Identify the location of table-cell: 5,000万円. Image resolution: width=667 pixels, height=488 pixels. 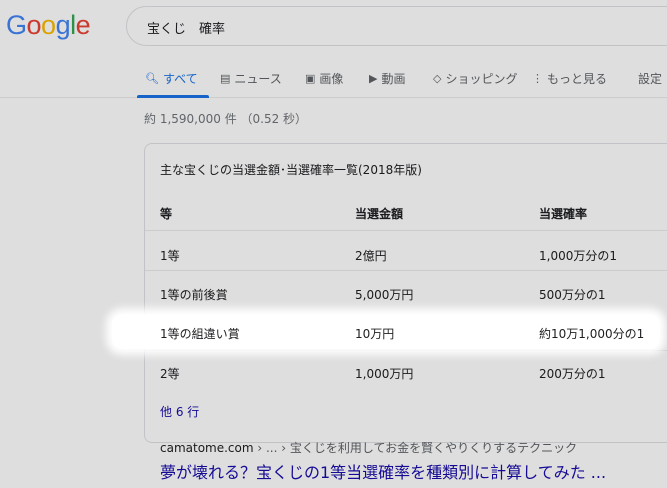
(384, 295).